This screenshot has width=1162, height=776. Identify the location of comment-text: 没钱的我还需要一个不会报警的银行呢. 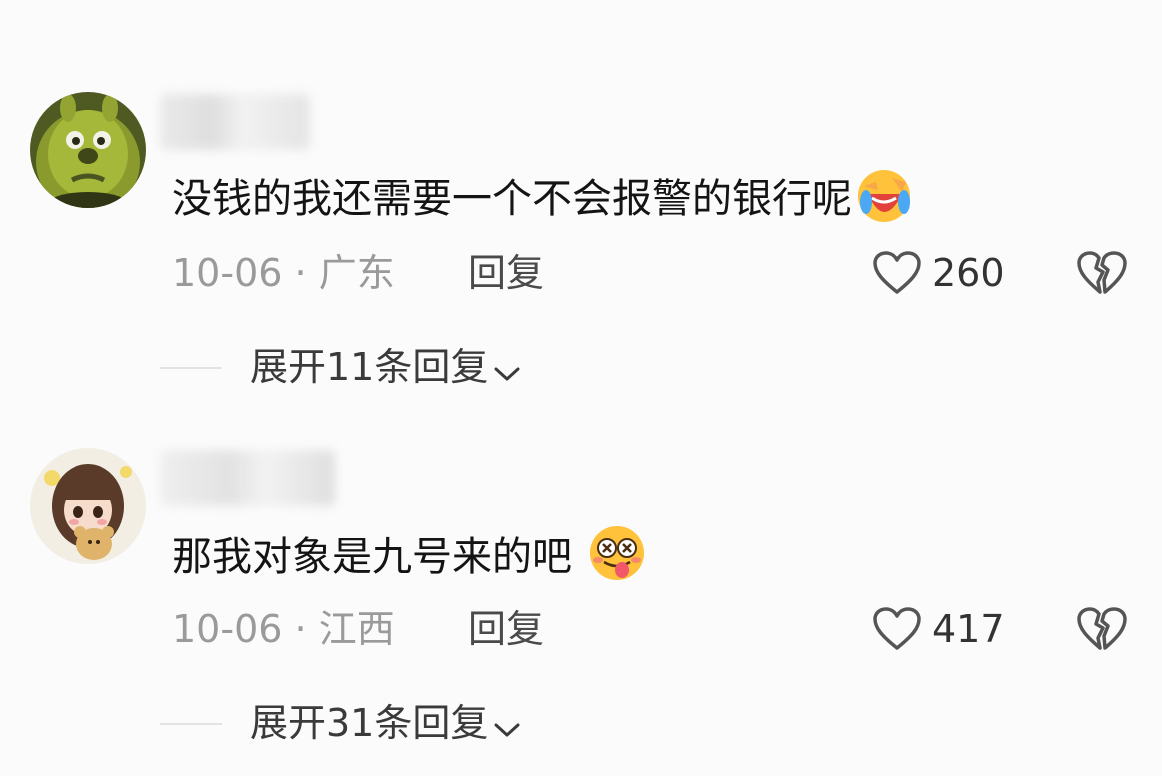
(542, 204).